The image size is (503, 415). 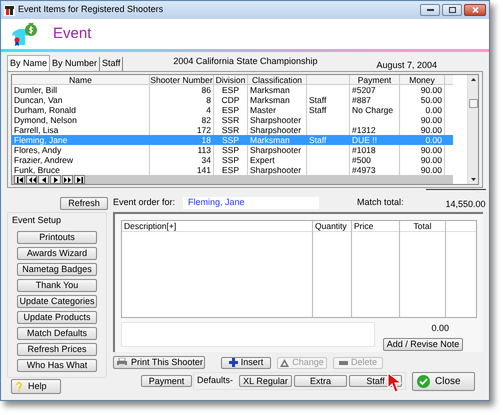 What do you see at coordinates (232, 100) in the screenshot?
I see `table-row: Duncan, Van 8 CDP Marksman Staff #887 50.00` at bounding box center [232, 100].